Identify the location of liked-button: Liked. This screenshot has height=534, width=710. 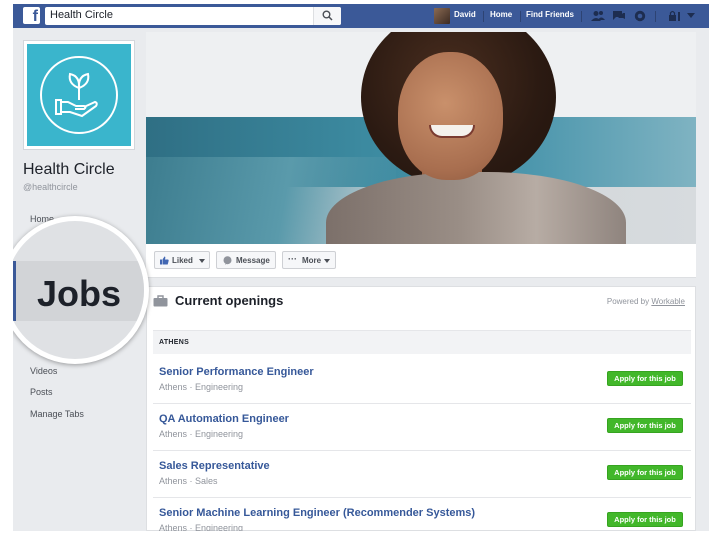
(182, 260).